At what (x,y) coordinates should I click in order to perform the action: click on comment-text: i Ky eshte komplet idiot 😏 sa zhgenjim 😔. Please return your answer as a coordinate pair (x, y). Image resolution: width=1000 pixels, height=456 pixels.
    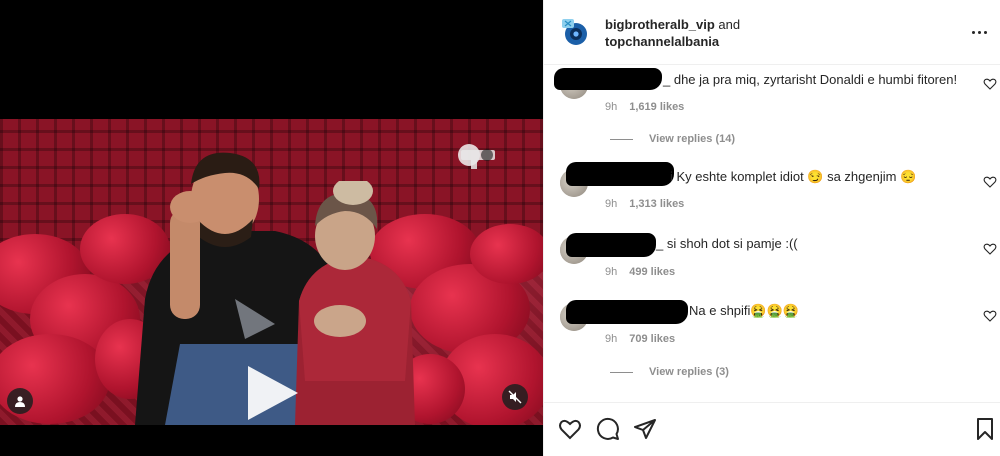
    Looking at the image, I should click on (793, 176).